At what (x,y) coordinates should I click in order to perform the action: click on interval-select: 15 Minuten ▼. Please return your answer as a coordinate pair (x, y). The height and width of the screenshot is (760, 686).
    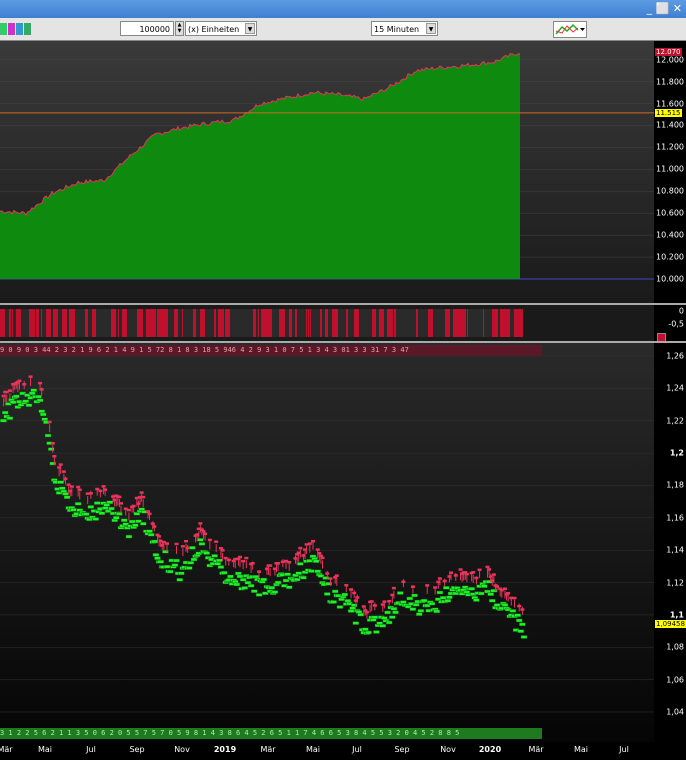
    Looking at the image, I should click on (404, 28).